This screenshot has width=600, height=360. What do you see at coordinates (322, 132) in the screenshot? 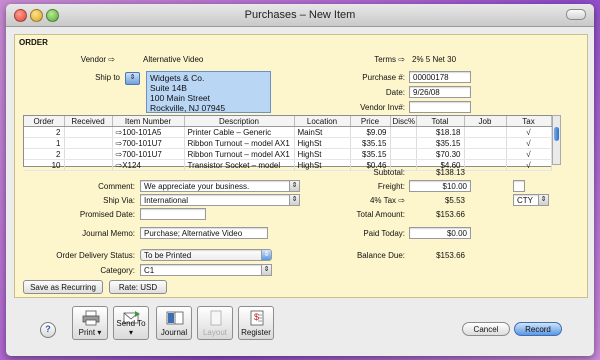
I see `cell-location: MainSt` at bounding box center [322, 132].